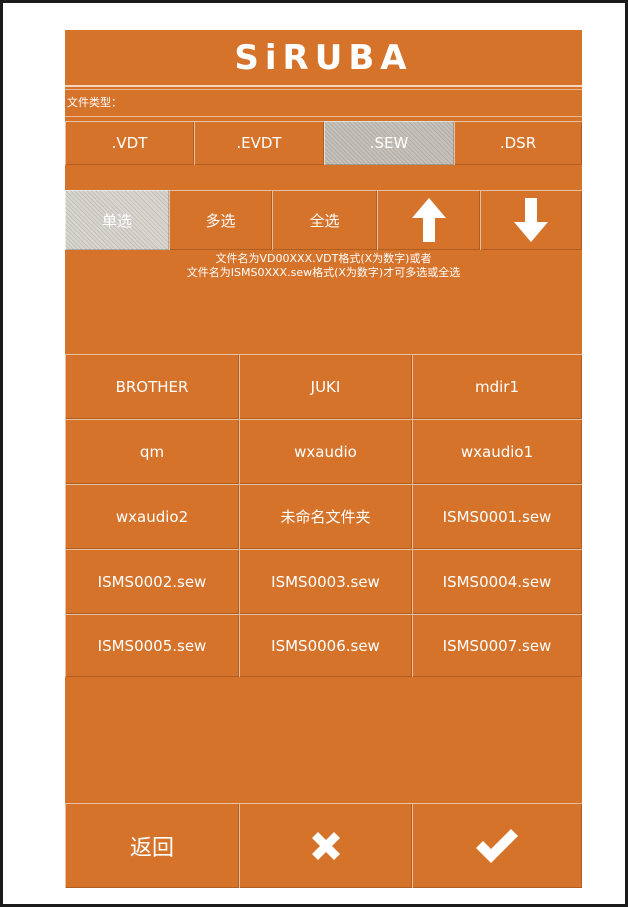 Image resolution: width=628 pixels, height=907 pixels. Describe the element at coordinates (152, 386) in the screenshot. I see `file-item: BROTHER` at that location.